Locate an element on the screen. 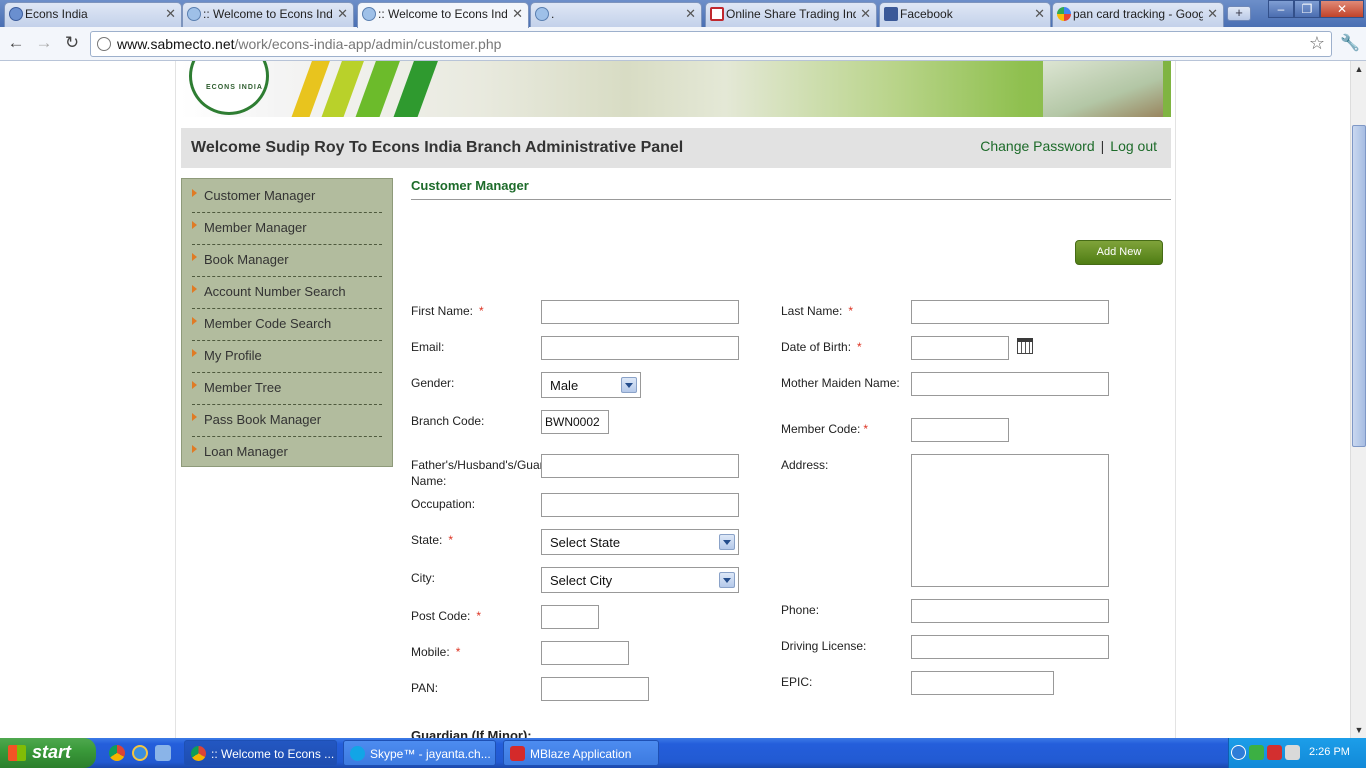  sidebar-item-member-manager: Member Manager is located at coordinates (287, 229).